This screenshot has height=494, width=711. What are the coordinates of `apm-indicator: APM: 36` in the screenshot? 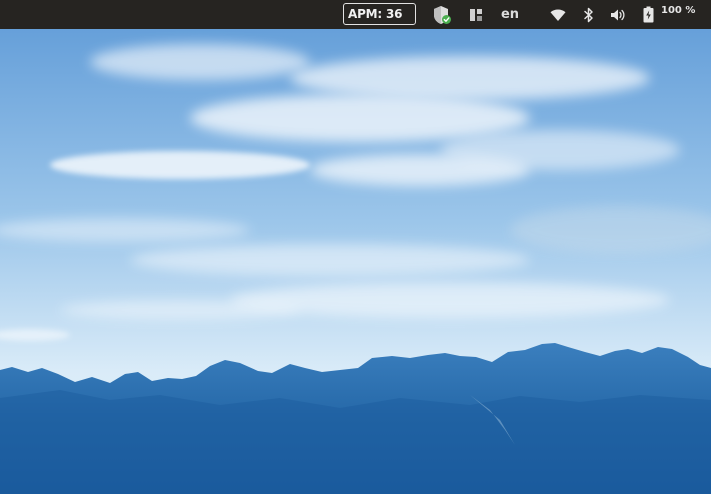 It's located at (379, 14).